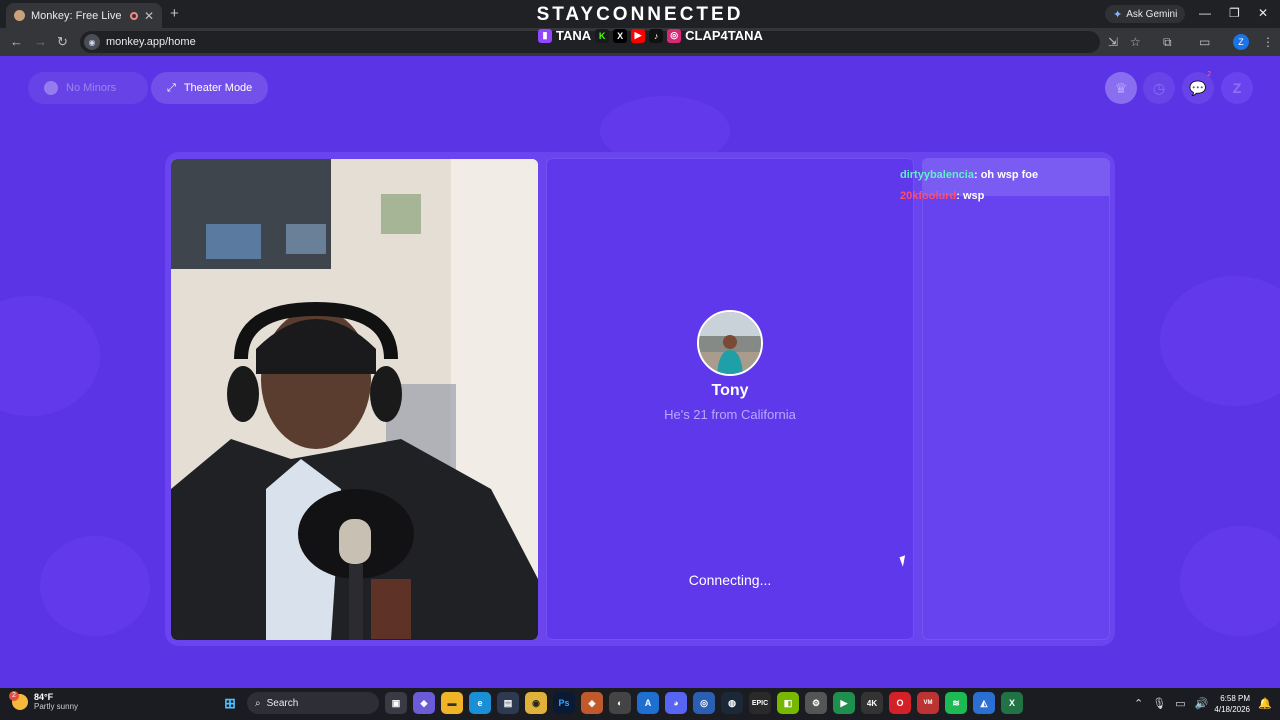 This screenshot has width=1280, height=720. What do you see at coordinates (258, 703) in the screenshot?
I see `search-icon: ⌕` at bounding box center [258, 703].